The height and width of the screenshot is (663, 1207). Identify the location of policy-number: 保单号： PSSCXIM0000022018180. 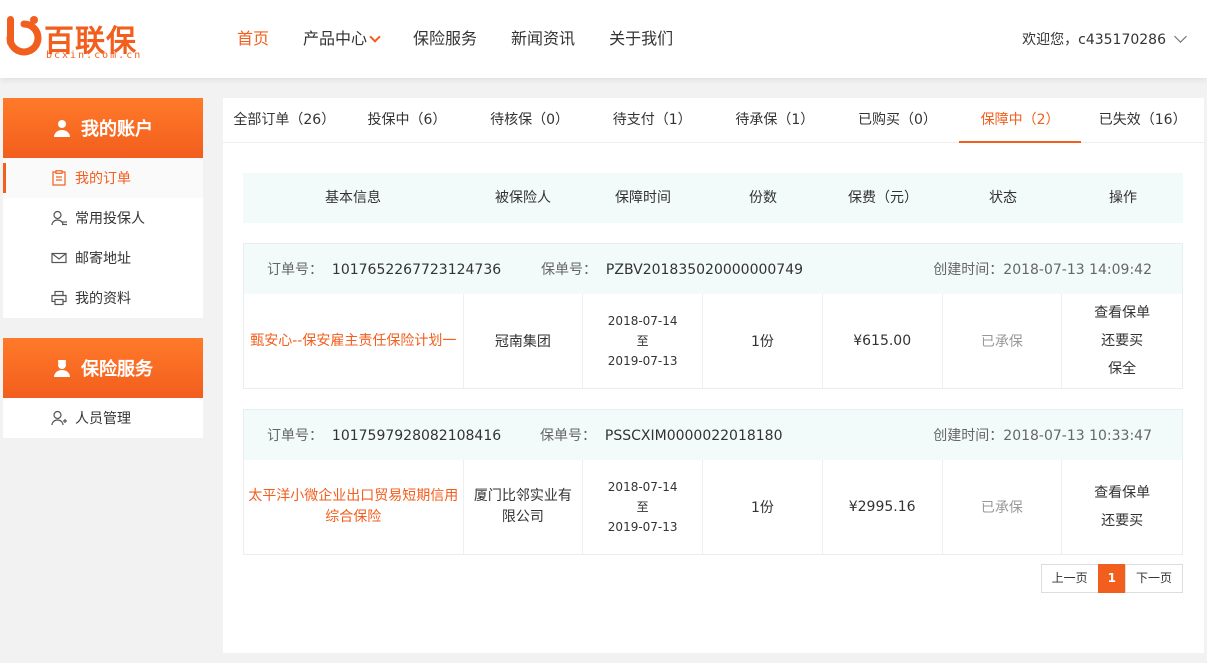
(661, 435).